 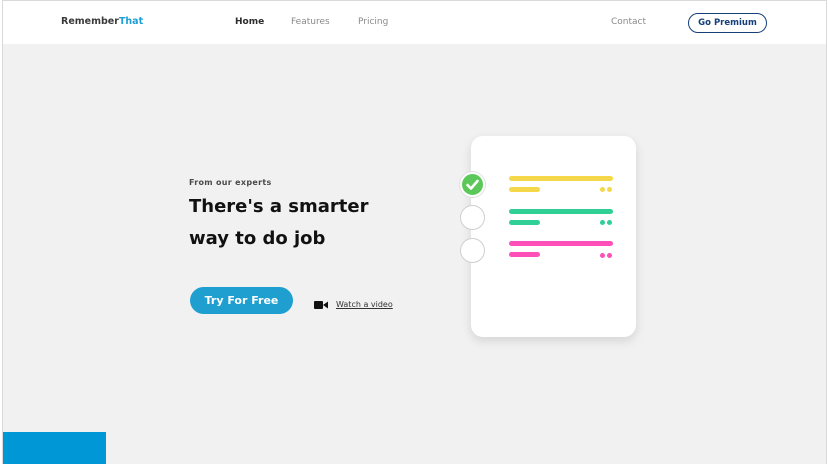 What do you see at coordinates (54, 448) in the screenshot?
I see `bottom-accent-block` at bounding box center [54, 448].